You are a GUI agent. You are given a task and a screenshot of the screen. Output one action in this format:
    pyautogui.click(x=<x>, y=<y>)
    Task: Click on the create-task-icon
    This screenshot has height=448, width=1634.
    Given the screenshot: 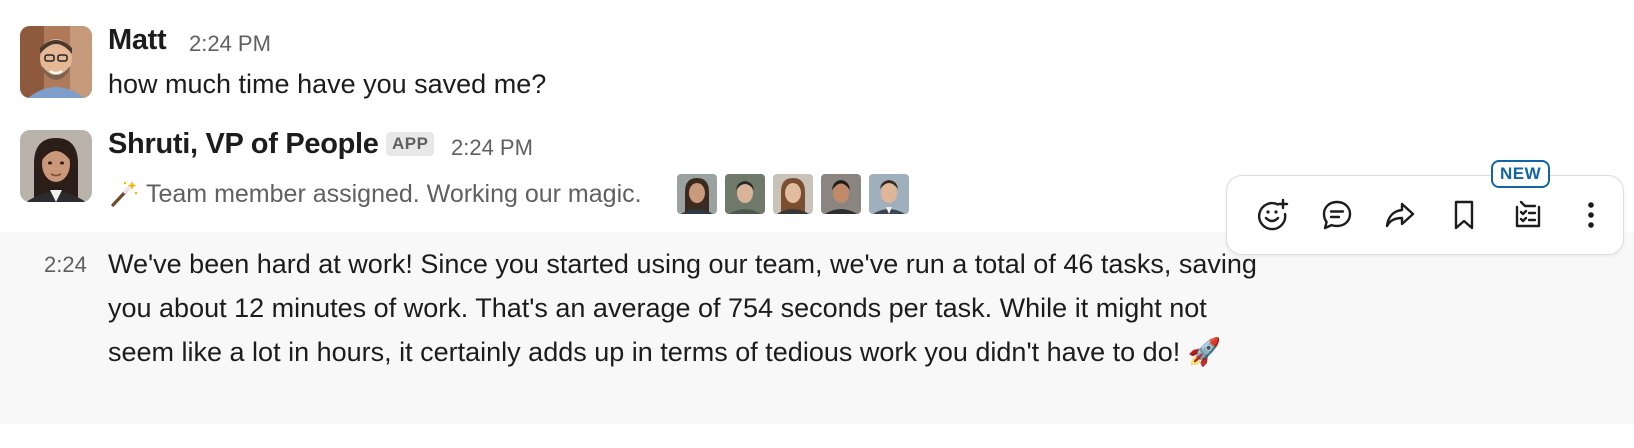 What is the action you would take?
    pyautogui.click(x=1528, y=215)
    